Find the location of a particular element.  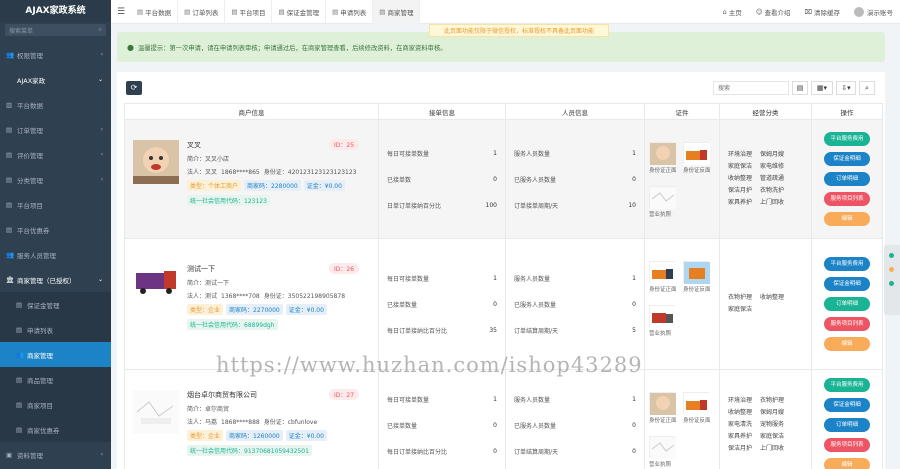

sidebar-item: ▤ 商家优惠券 is located at coordinates (55, 429).